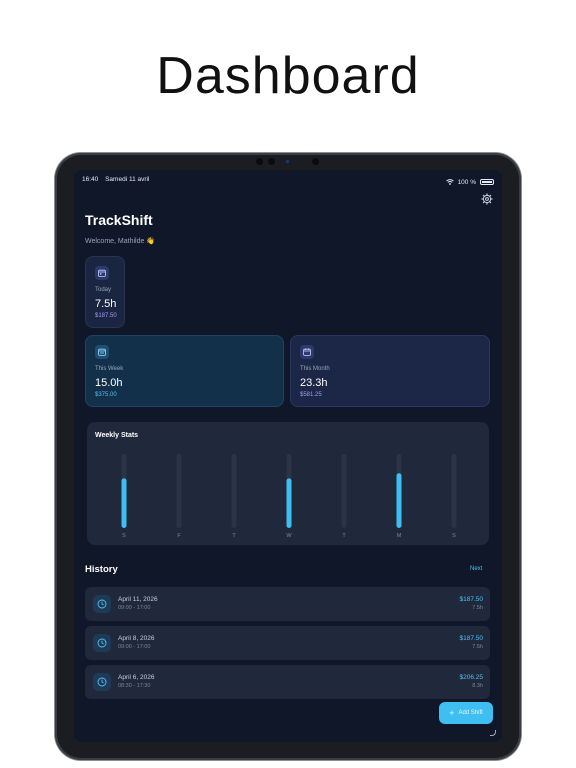 The image size is (576, 768). What do you see at coordinates (452, 712) in the screenshot?
I see `plus-icon: +` at bounding box center [452, 712].